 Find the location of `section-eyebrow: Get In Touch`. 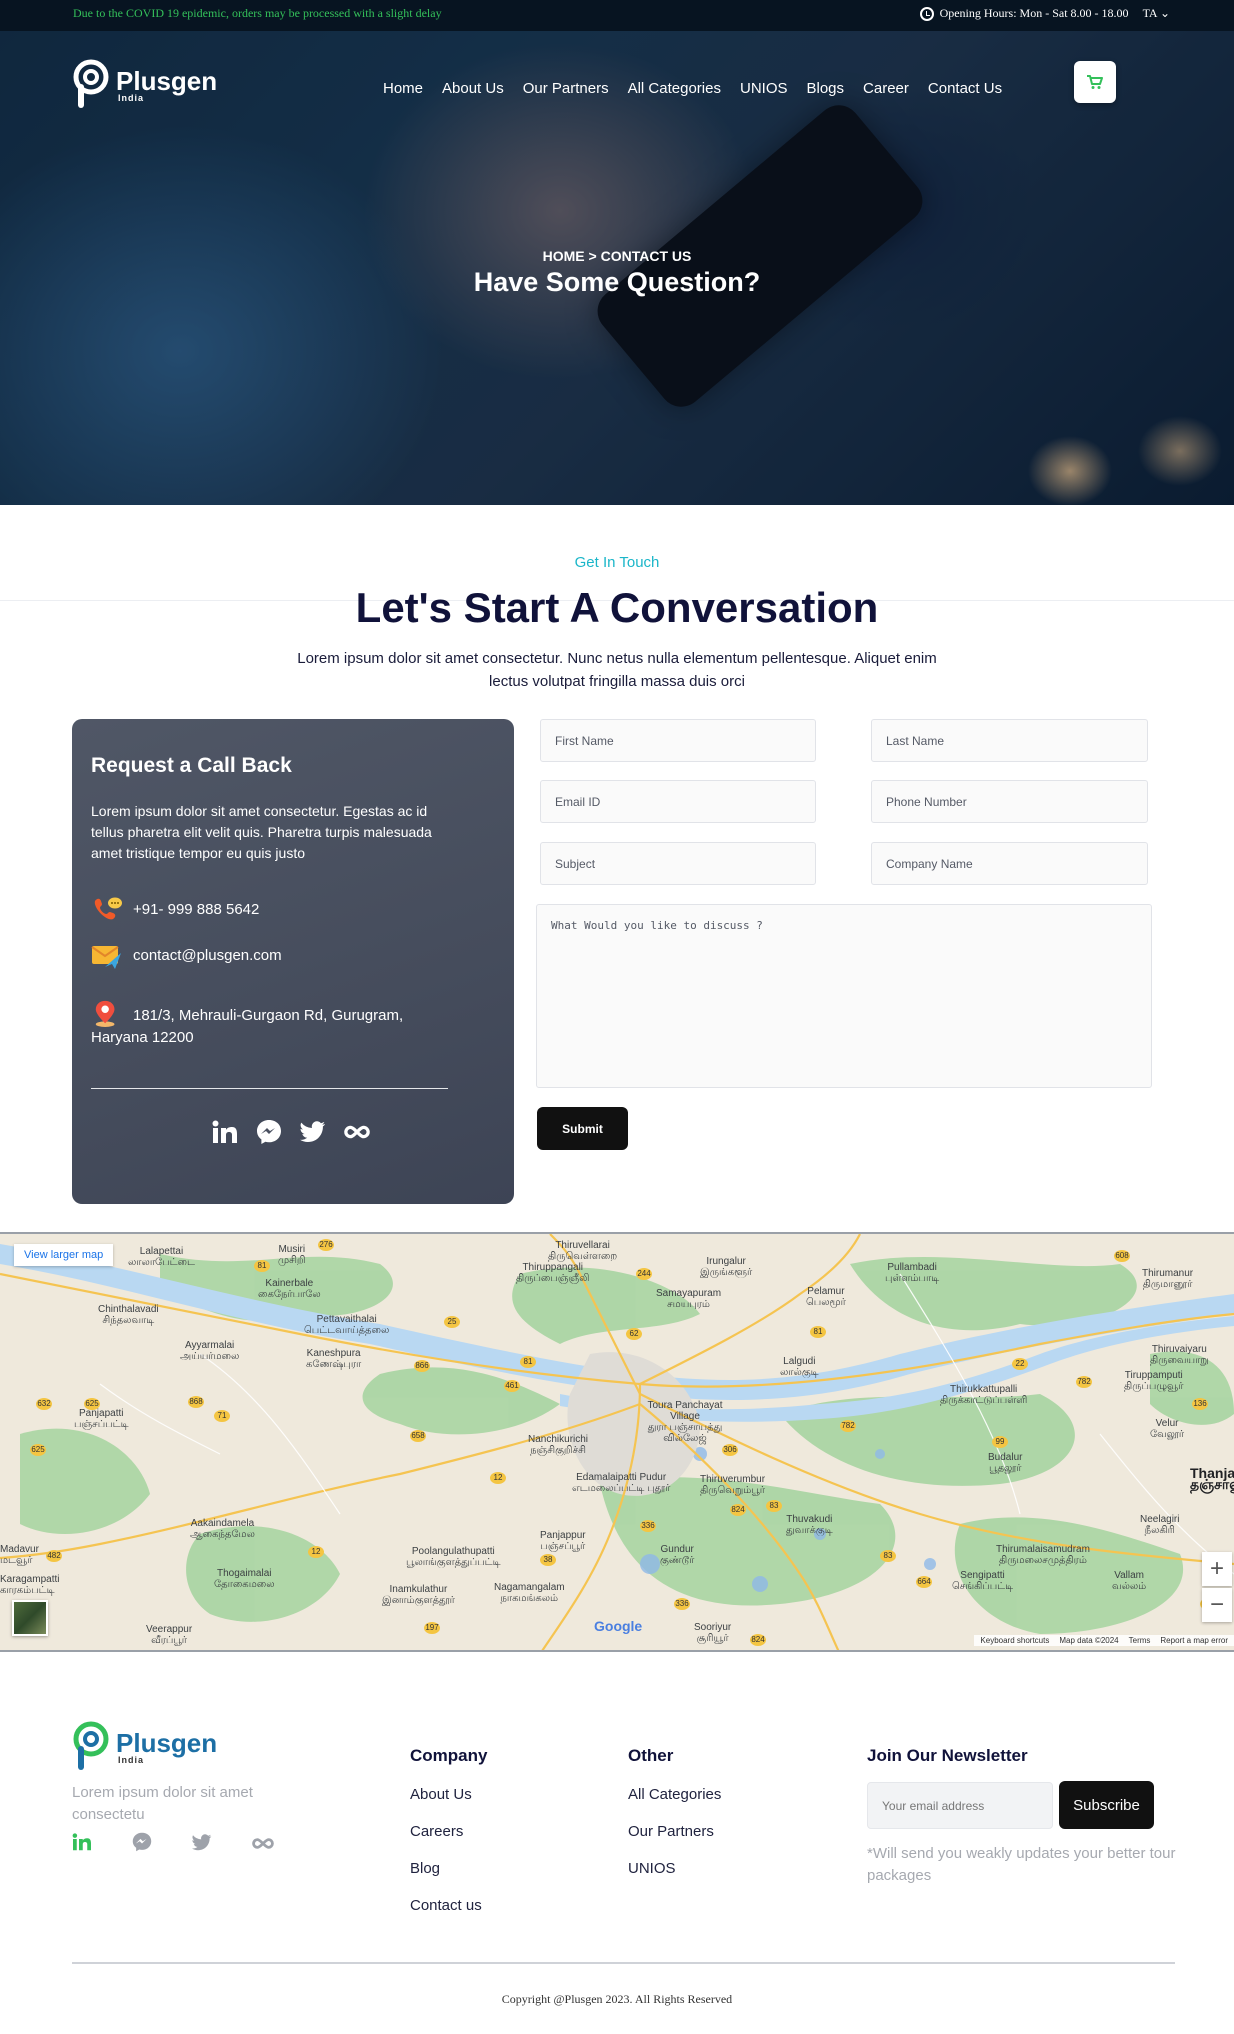

section-eyebrow: Get In Touch is located at coordinates (617, 562).